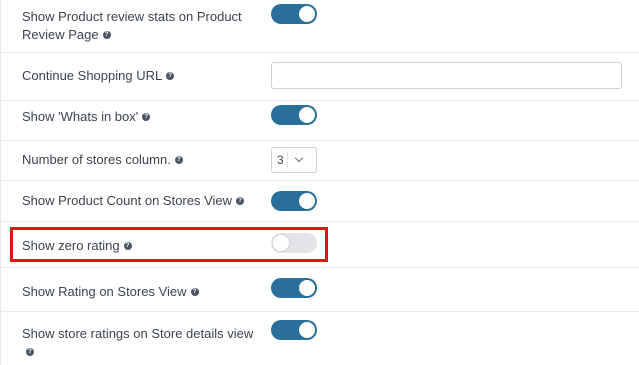 The image size is (639, 365). What do you see at coordinates (294, 14) in the screenshot?
I see `review-stats-toggle` at bounding box center [294, 14].